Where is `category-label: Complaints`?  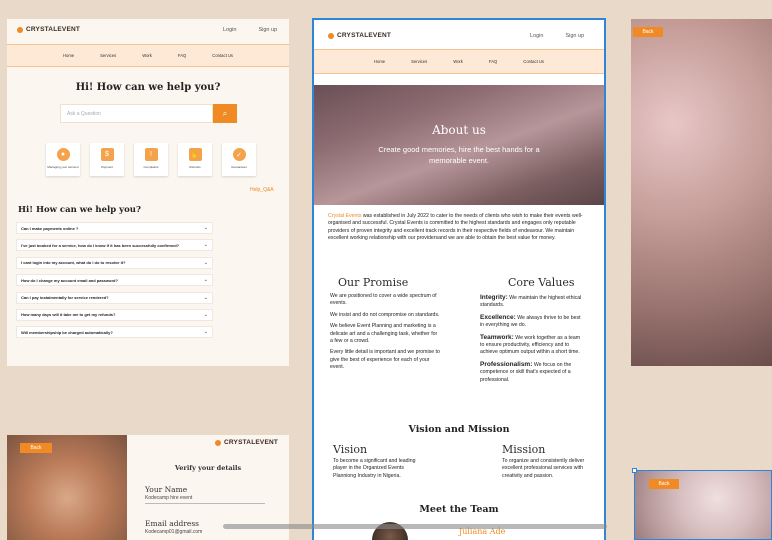 category-label: Complaints is located at coordinates (151, 167).